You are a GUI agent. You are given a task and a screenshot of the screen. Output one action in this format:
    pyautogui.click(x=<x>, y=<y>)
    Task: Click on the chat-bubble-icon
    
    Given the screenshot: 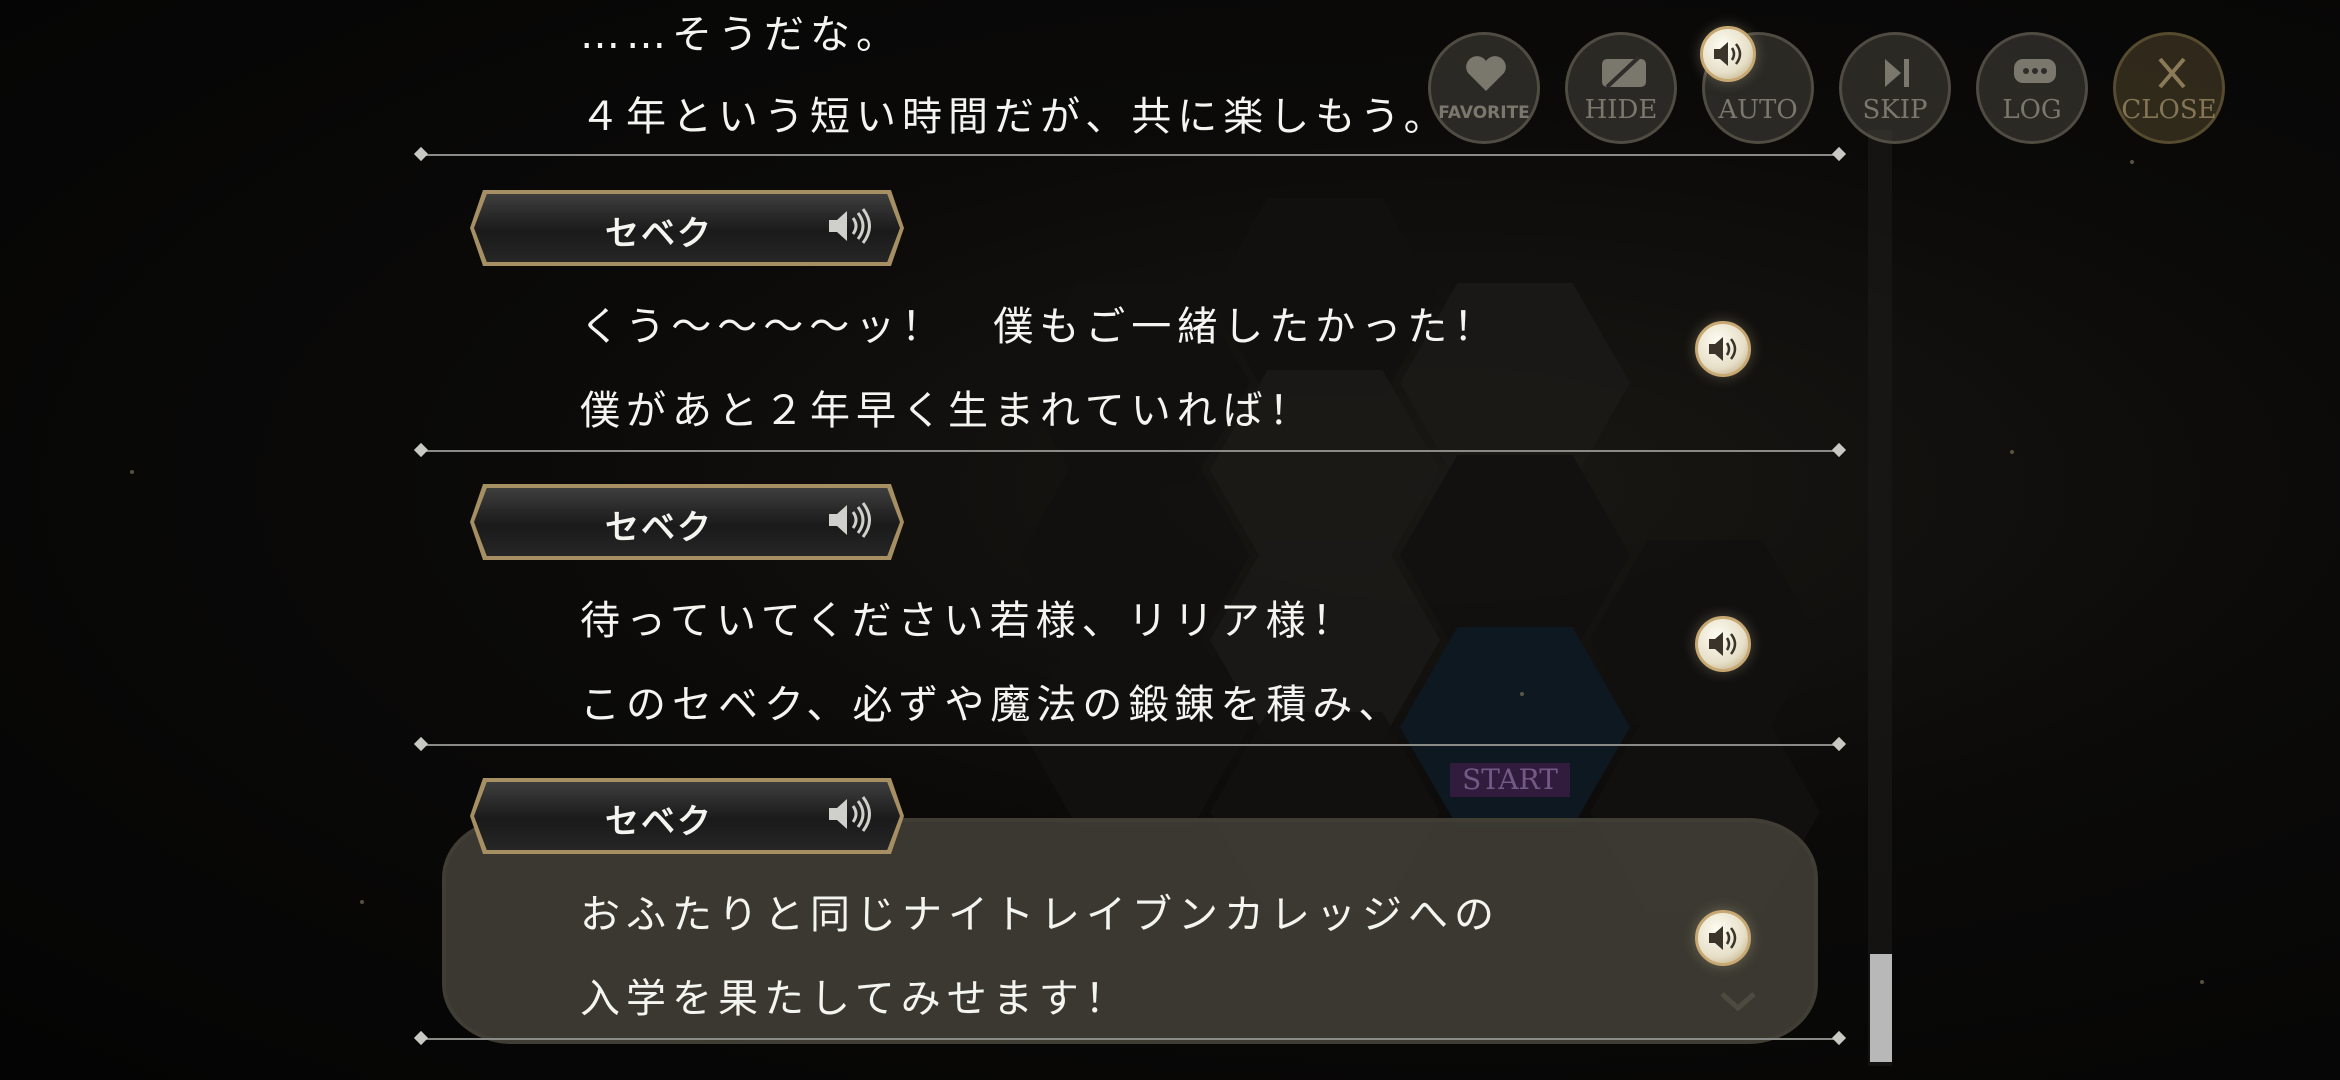 What is the action you would take?
    pyautogui.click(x=2035, y=71)
    